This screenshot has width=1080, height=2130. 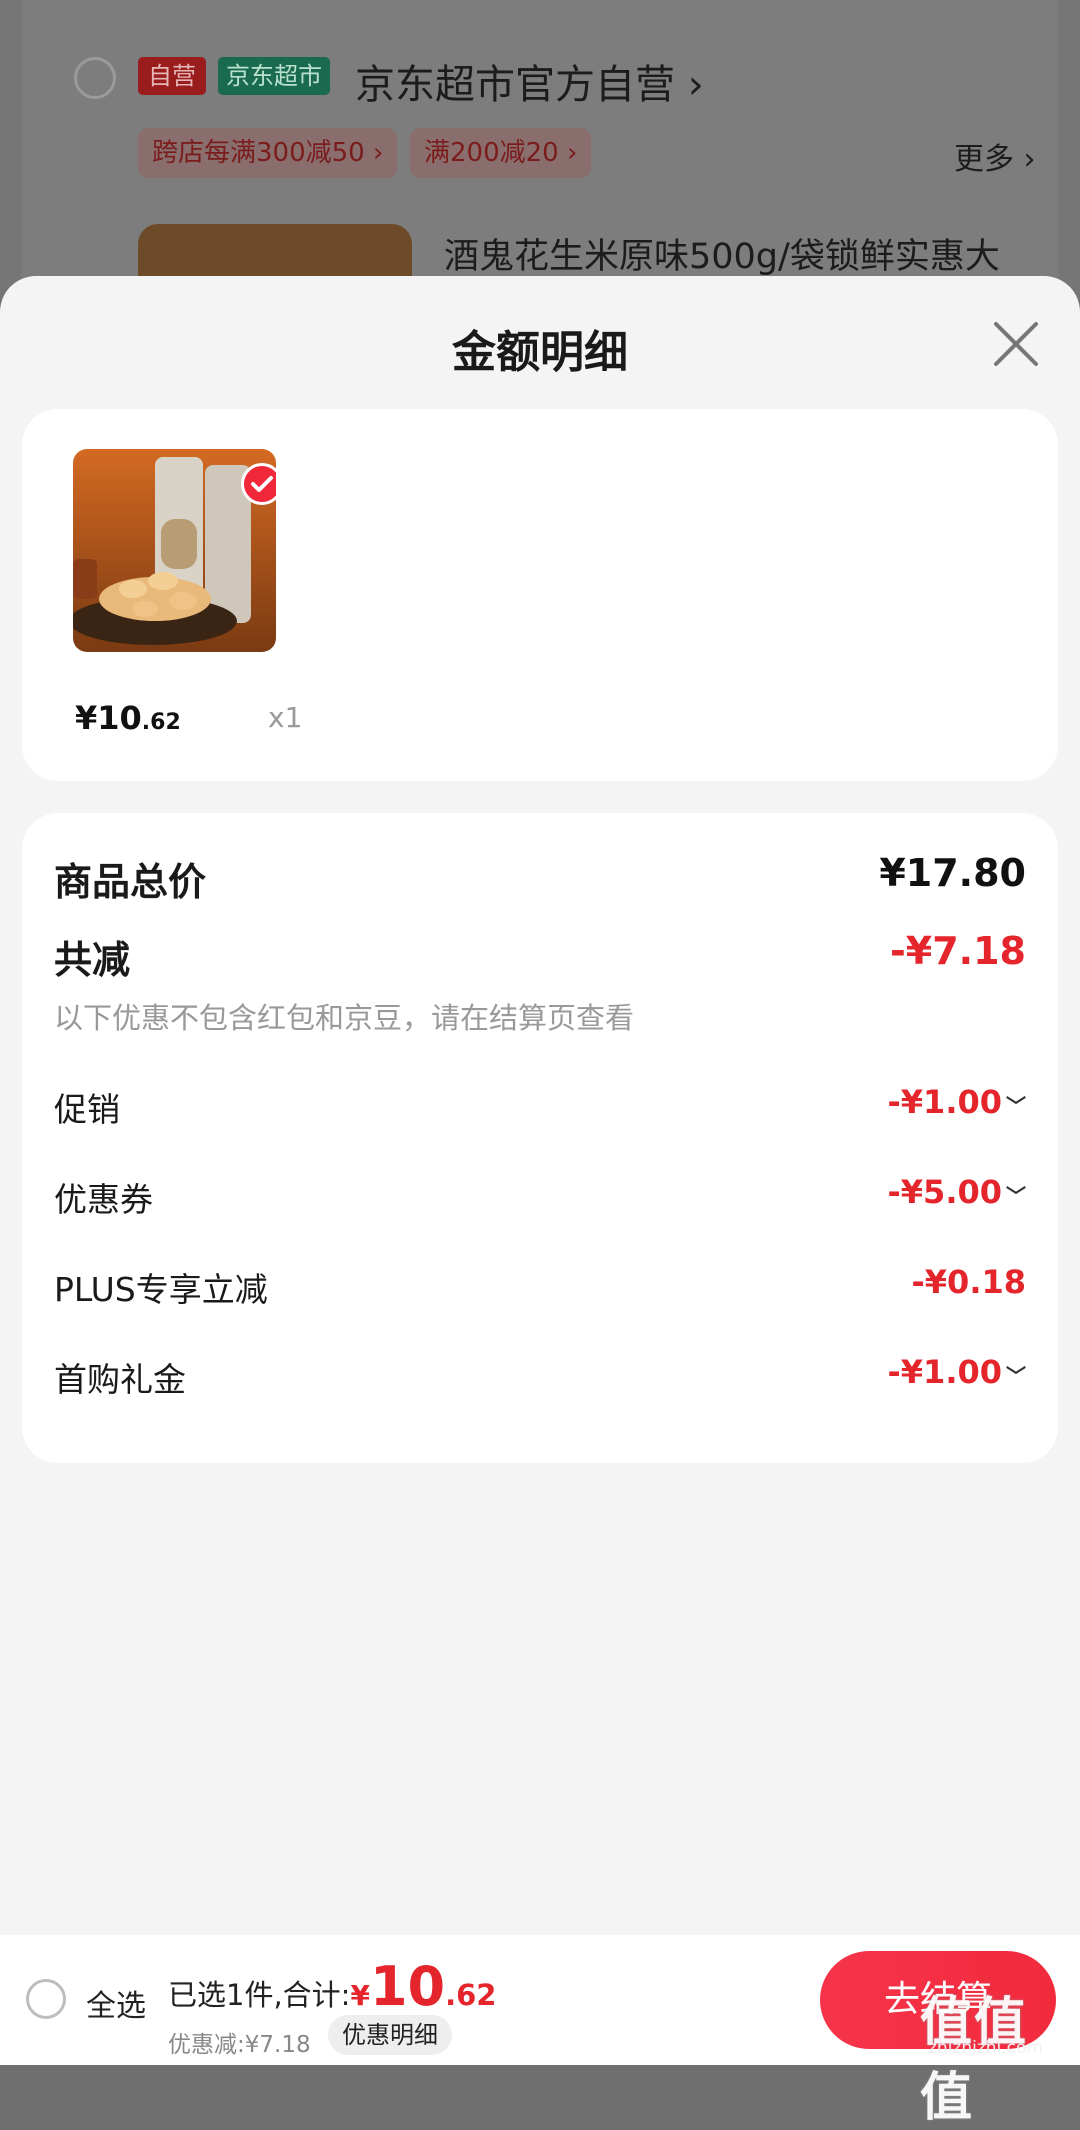 What do you see at coordinates (540, 955) in the screenshot?
I see `total-reduction-row: 共减 -¥7.18` at bounding box center [540, 955].